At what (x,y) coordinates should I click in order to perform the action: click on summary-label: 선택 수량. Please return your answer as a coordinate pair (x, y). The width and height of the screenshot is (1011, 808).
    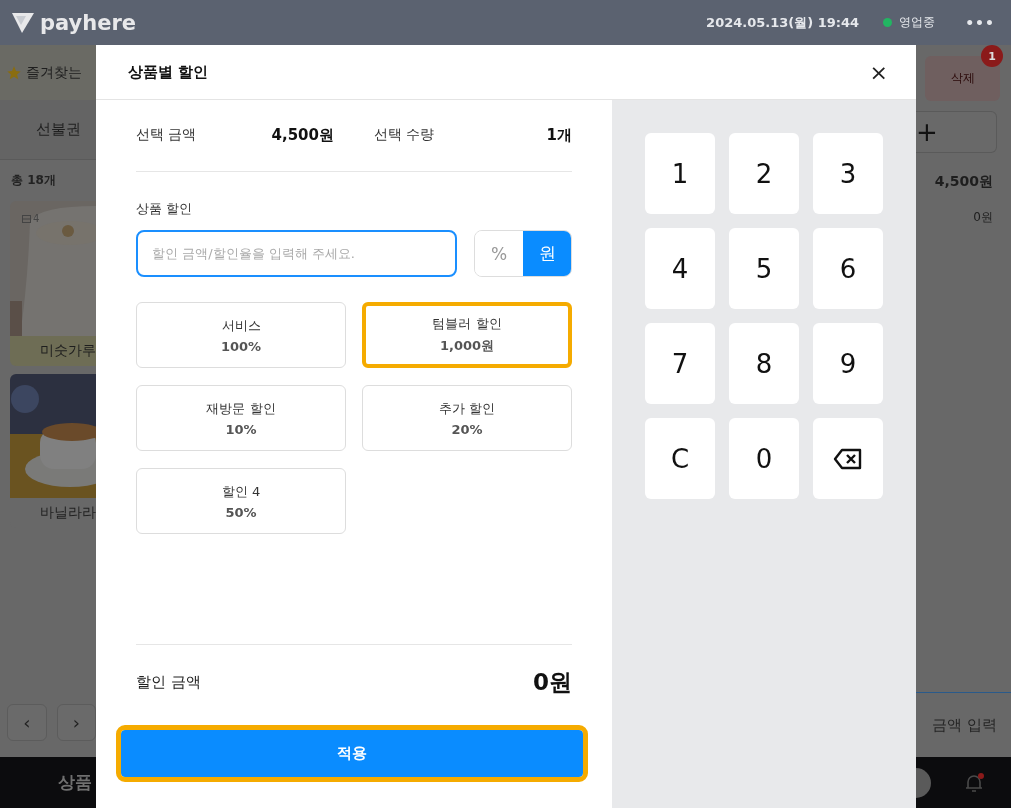
    Looking at the image, I should click on (404, 135).